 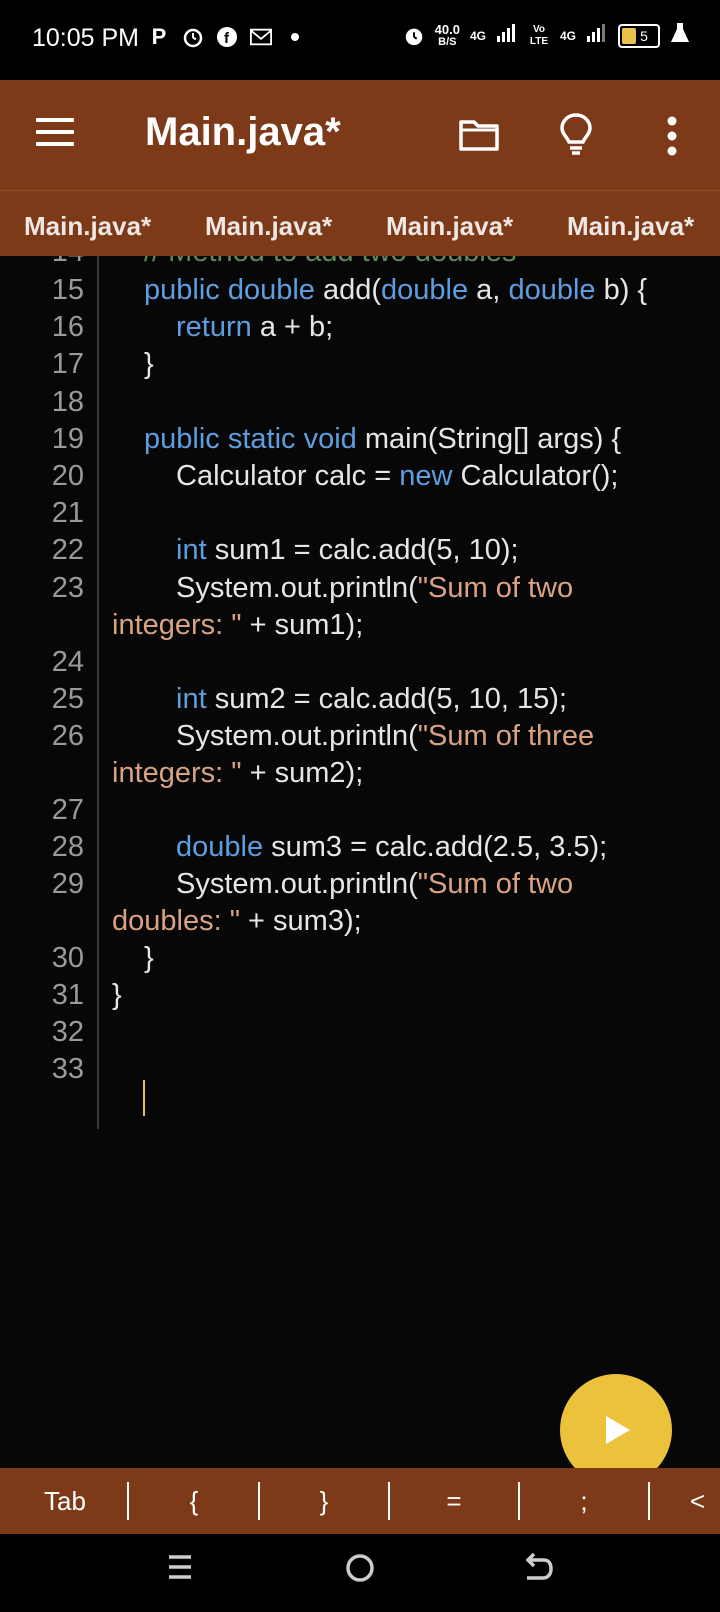 I want to click on line-number: 33, so click(x=67, y=1069).